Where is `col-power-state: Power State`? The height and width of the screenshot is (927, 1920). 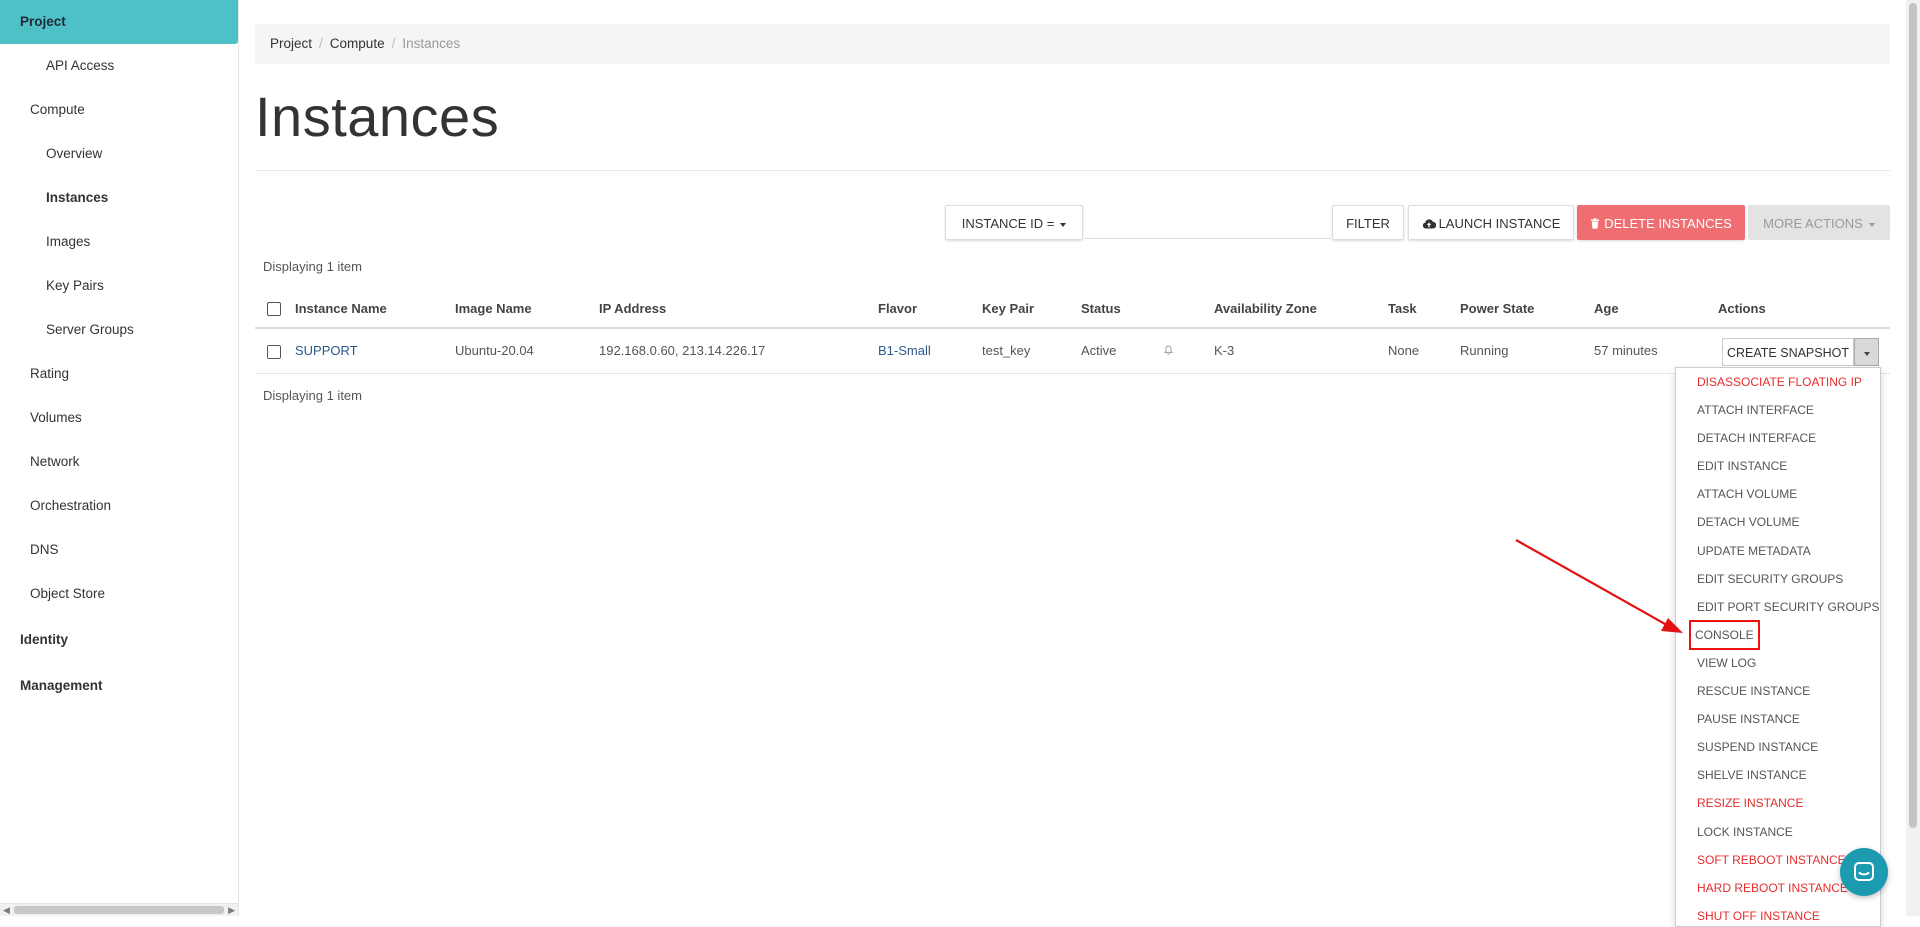 col-power-state: Power State is located at coordinates (1527, 309).